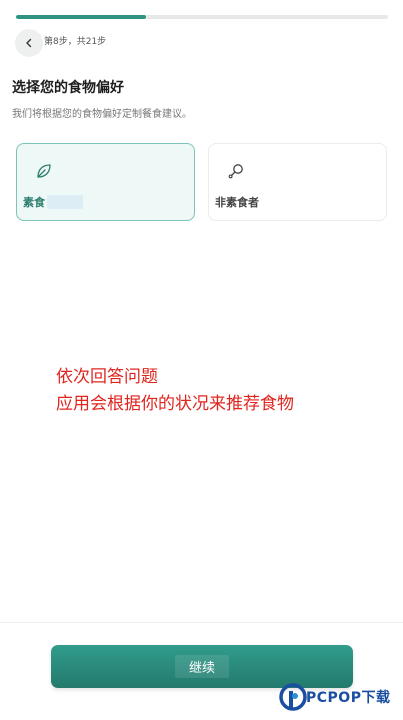 The image size is (403, 720). Describe the element at coordinates (81, 17) in the screenshot. I see `progress-bar-fill` at that location.